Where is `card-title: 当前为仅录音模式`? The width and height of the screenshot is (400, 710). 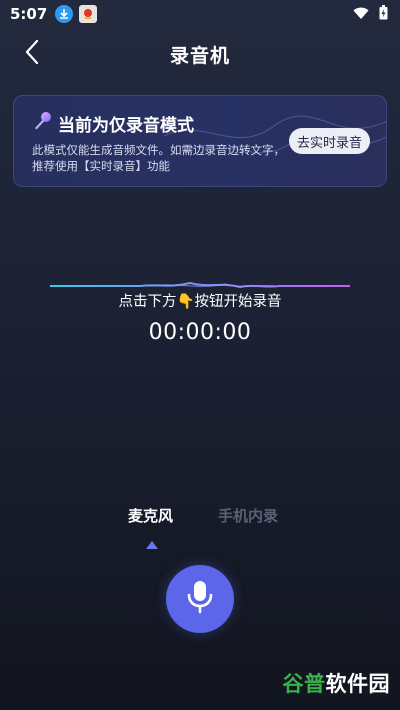 card-title: 当前为仅录音模式 is located at coordinates (113, 123).